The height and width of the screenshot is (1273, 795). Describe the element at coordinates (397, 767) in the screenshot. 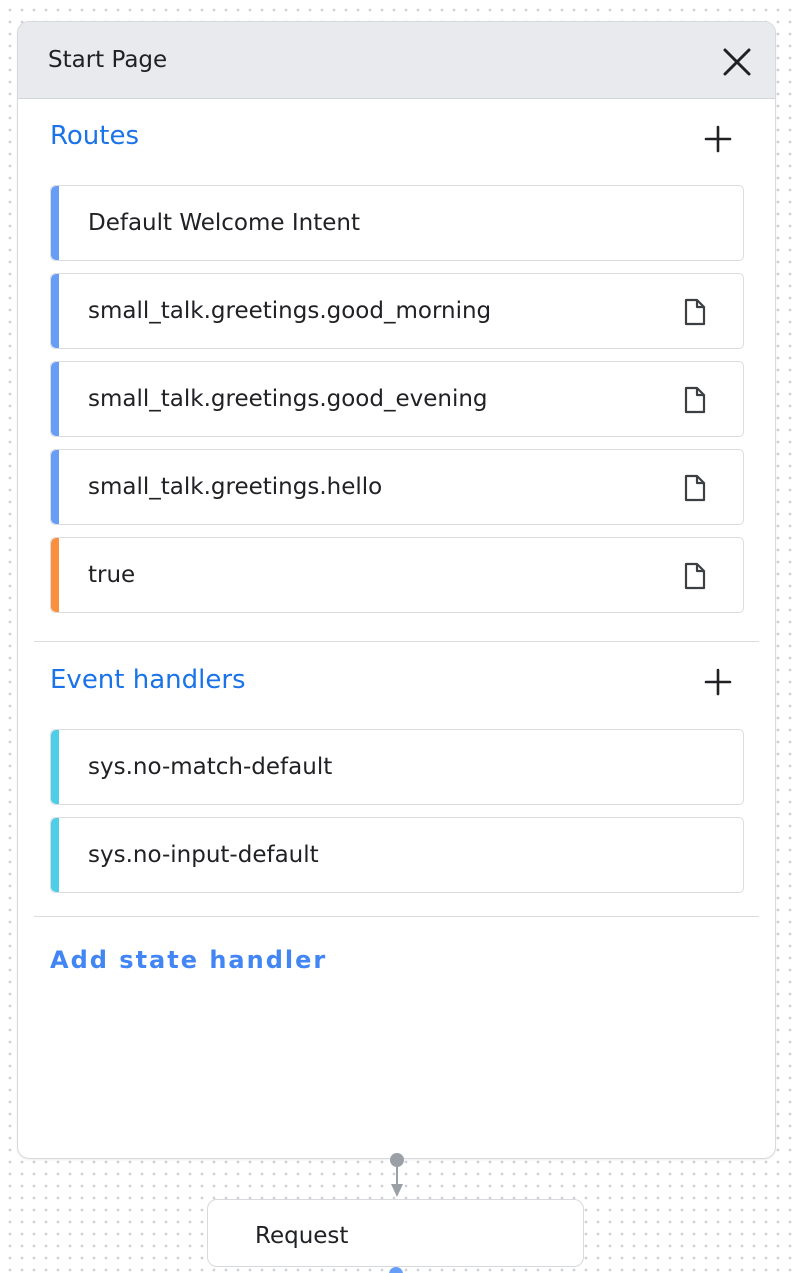

I see `event-handler-item: sys.no-match-default` at that location.